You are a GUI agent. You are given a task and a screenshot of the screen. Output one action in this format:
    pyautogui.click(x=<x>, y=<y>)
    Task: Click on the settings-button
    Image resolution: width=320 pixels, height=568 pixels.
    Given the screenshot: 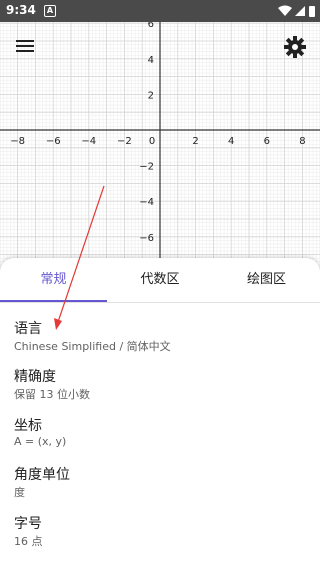 What is the action you would take?
    pyautogui.click(x=295, y=47)
    